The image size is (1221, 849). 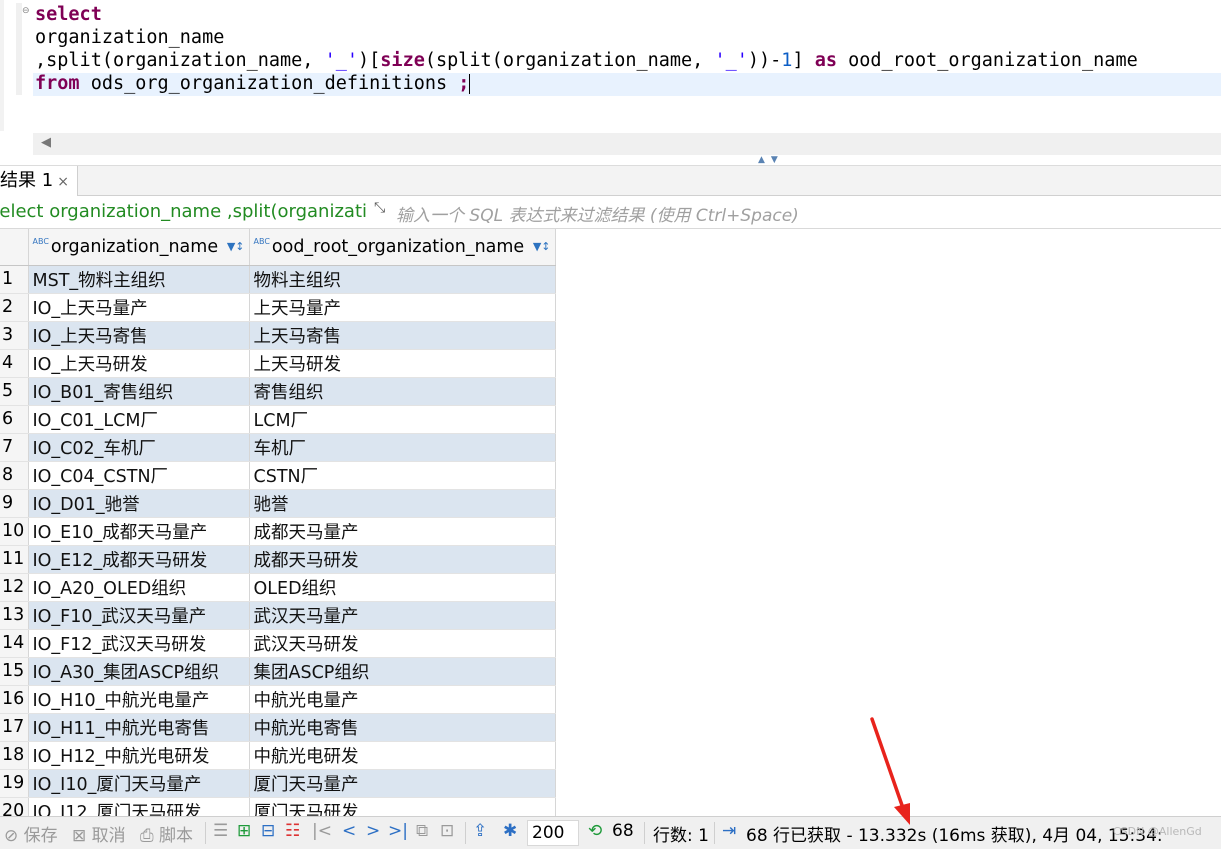 What do you see at coordinates (139, 247) in the screenshot?
I see `column-header-organization-name: ABC organization_name ▼↕` at bounding box center [139, 247].